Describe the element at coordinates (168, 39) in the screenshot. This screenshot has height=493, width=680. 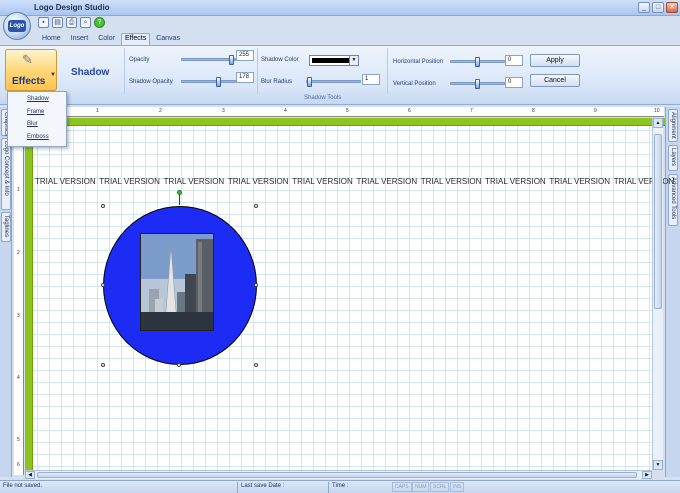
I see `tab-canvas: Canvas` at that location.